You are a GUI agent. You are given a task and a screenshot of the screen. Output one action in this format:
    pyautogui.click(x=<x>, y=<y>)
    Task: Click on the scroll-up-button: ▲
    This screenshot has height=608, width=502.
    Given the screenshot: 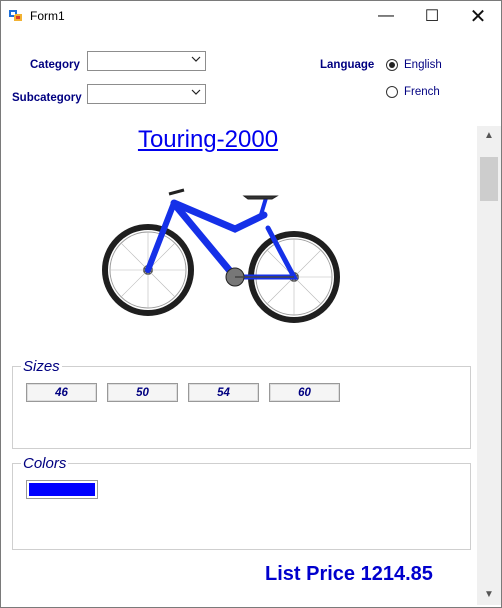 What is the action you would take?
    pyautogui.click(x=489, y=135)
    